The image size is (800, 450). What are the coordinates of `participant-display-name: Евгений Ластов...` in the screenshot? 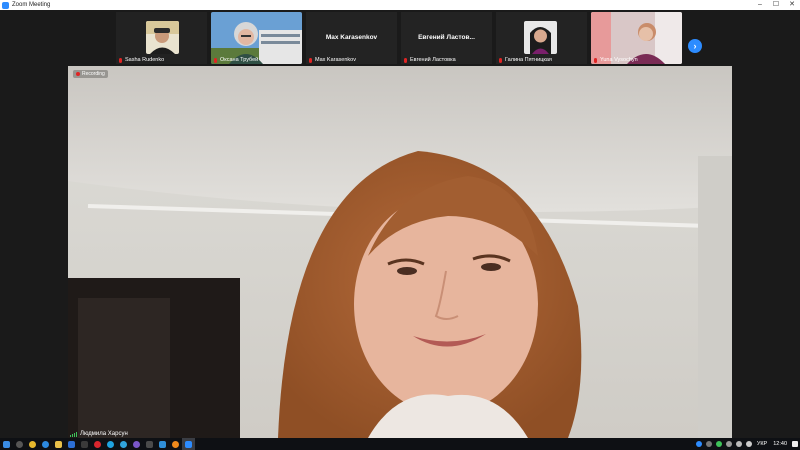 It's located at (446, 37).